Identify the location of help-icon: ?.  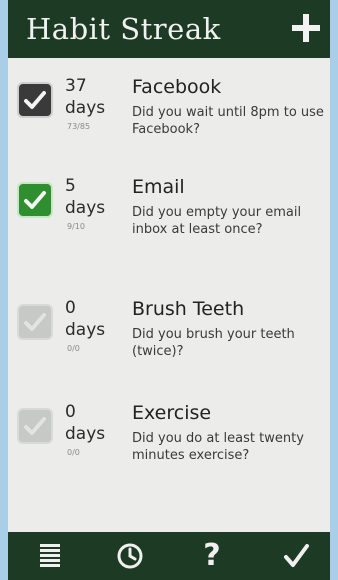
(212, 555).